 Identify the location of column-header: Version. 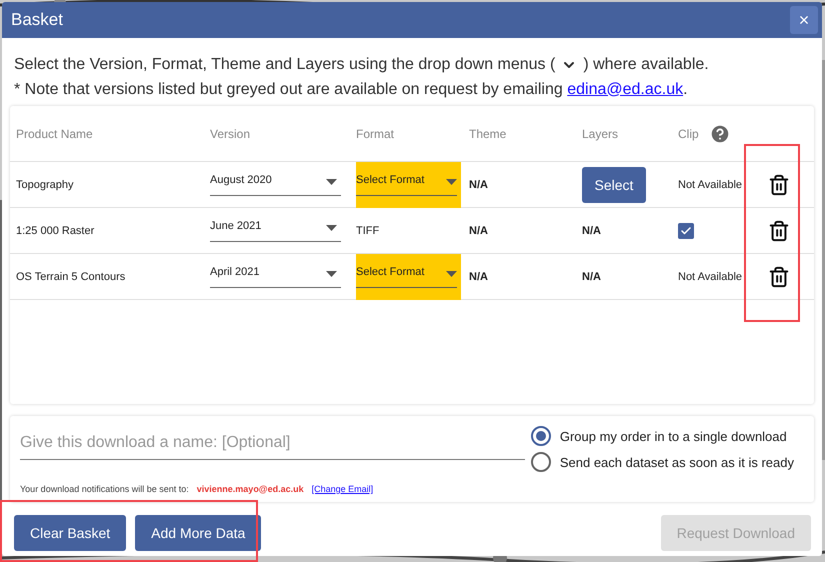
(230, 133).